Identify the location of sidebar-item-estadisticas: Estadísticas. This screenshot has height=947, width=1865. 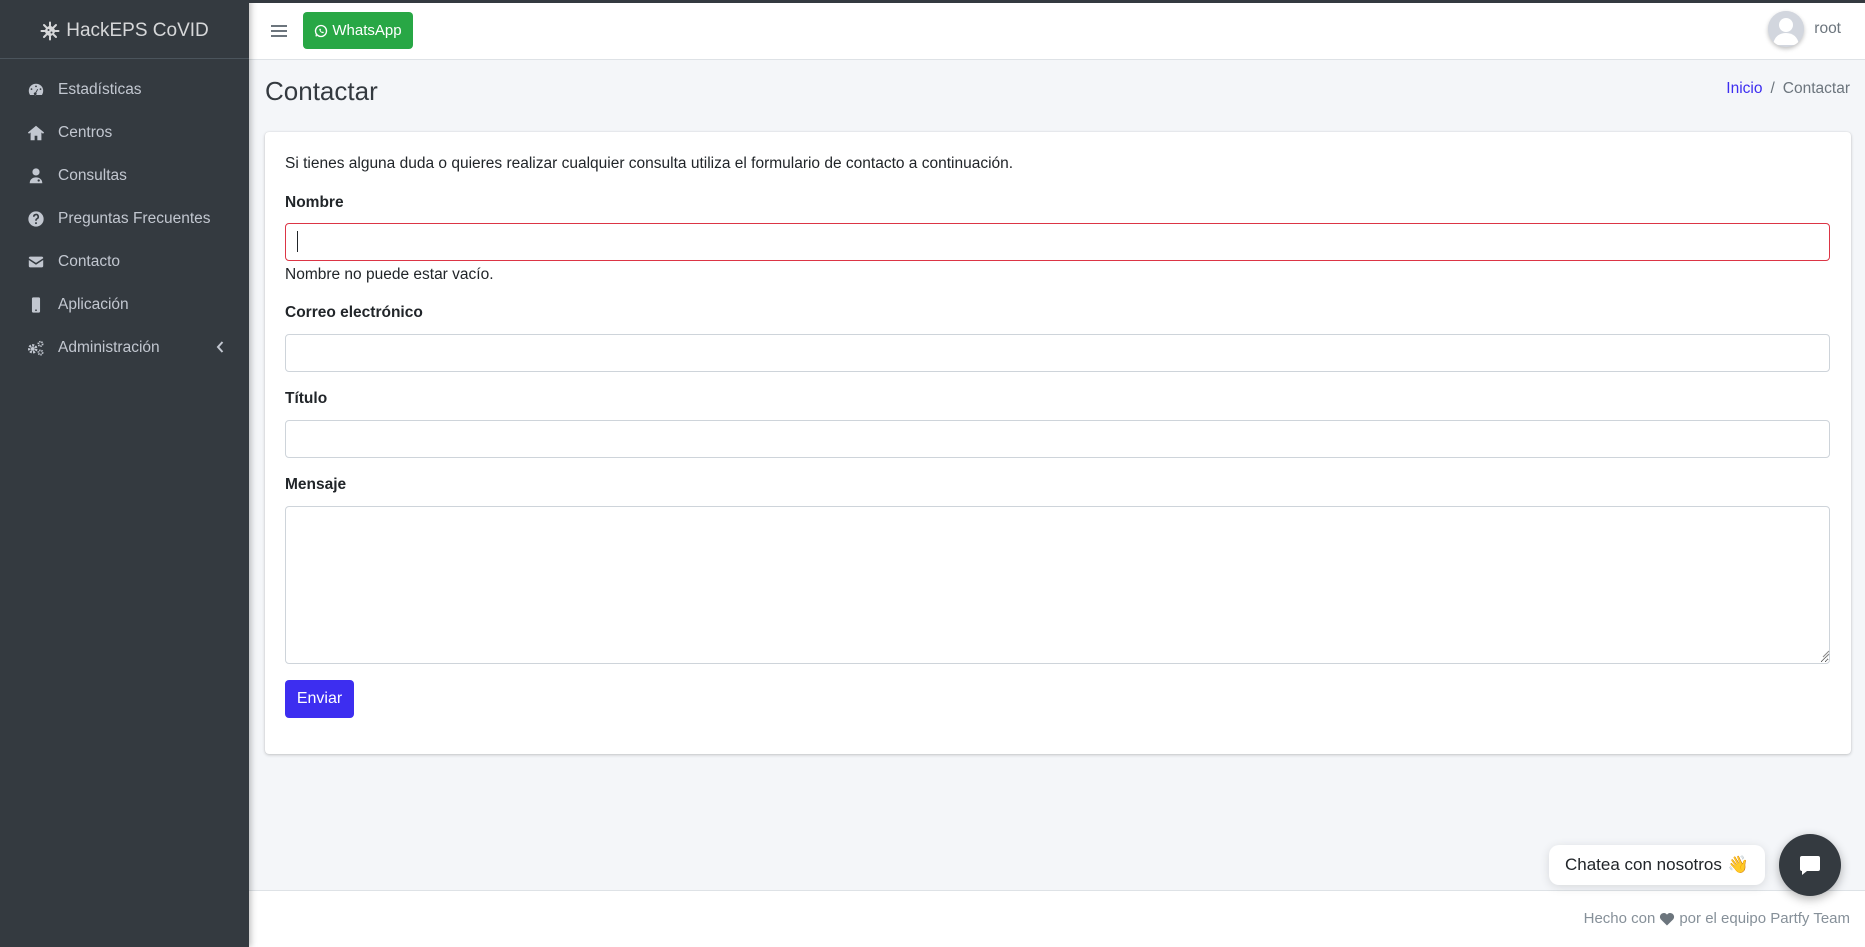
(124, 89).